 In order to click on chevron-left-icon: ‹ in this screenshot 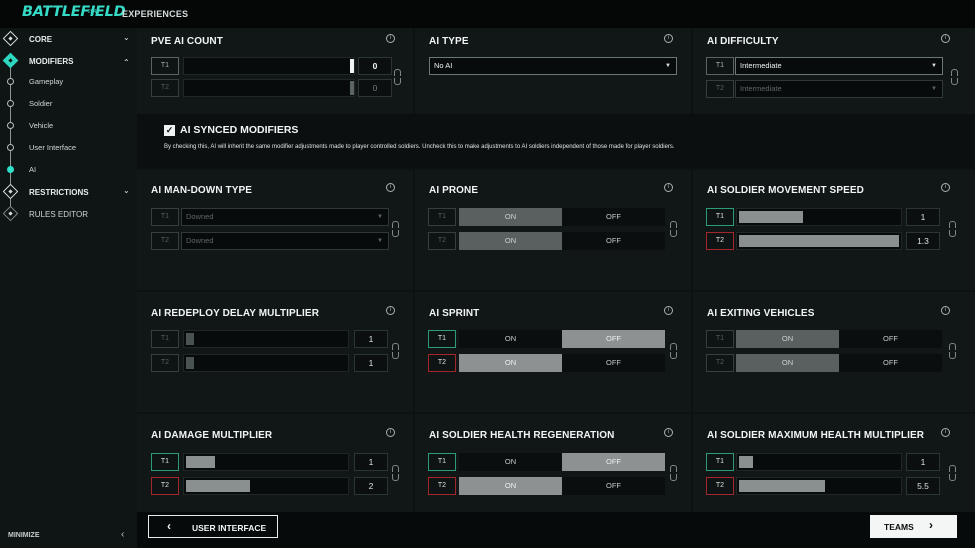, I will do `click(122, 534)`.